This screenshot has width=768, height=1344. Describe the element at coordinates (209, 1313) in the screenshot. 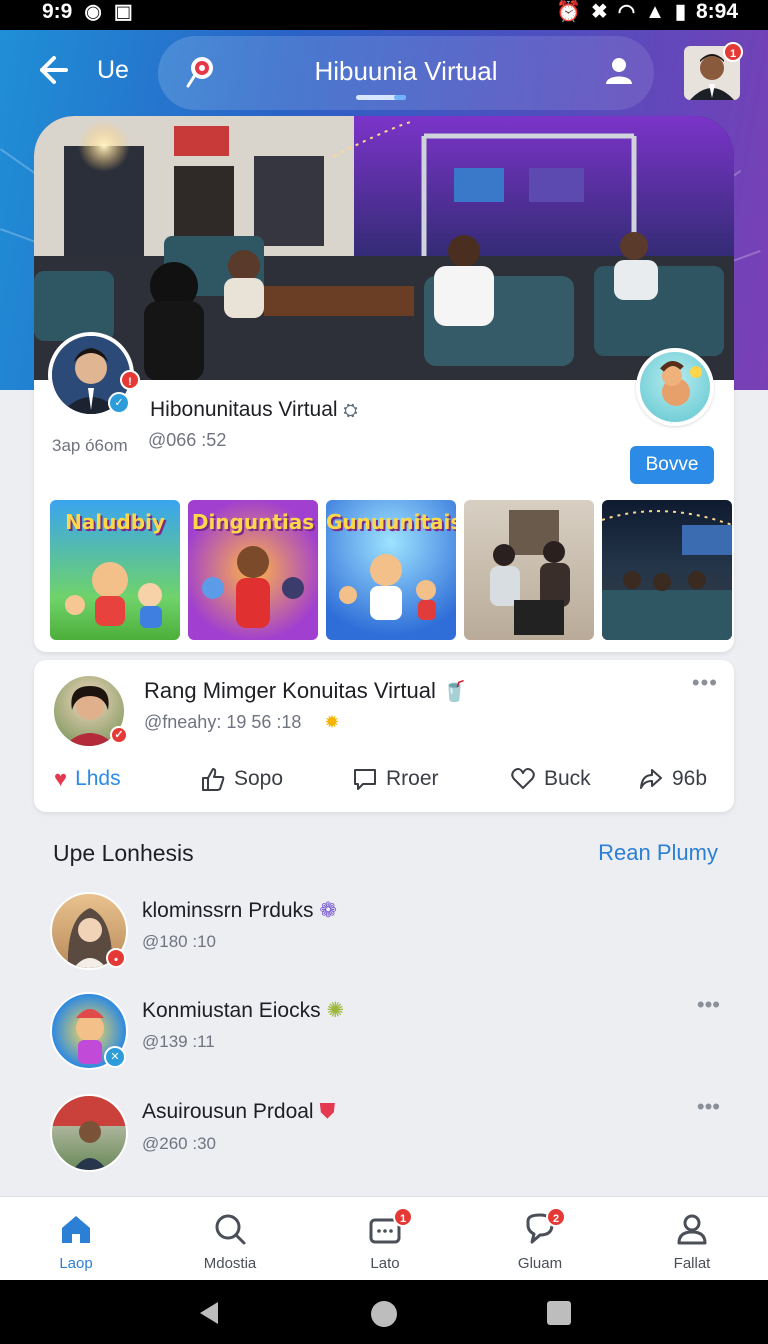

I see `system-back-icon` at that location.